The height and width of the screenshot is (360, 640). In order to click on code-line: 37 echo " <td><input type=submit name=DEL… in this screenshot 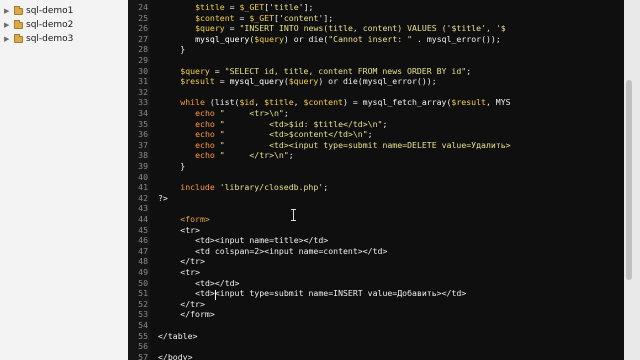, I will do `click(376, 145)`.